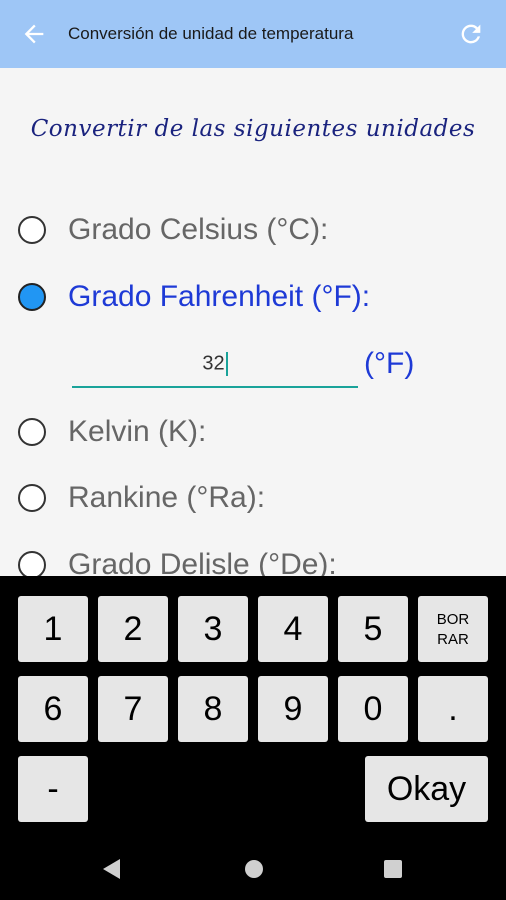  I want to click on key-delete: BOR RAR, so click(453, 629).